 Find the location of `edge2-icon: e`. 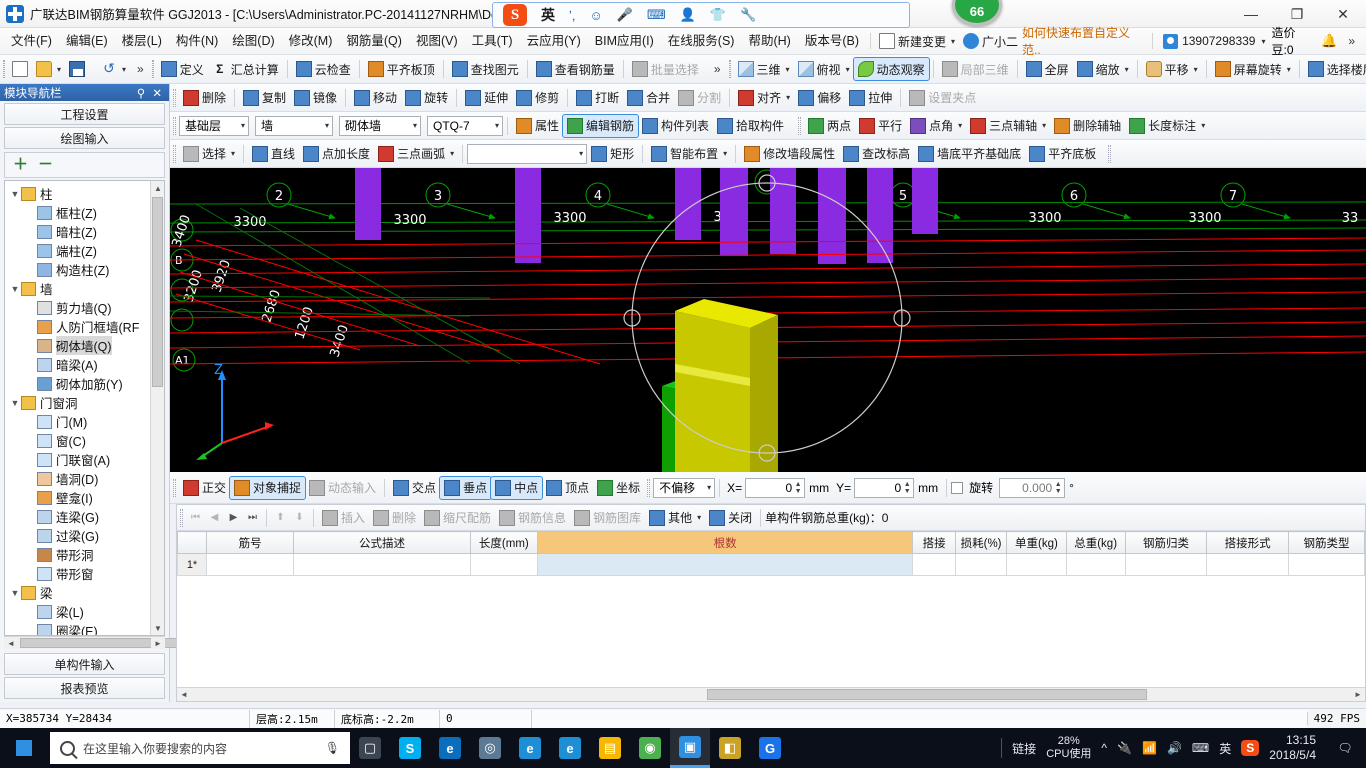

edge2-icon: e is located at coordinates (570, 748).